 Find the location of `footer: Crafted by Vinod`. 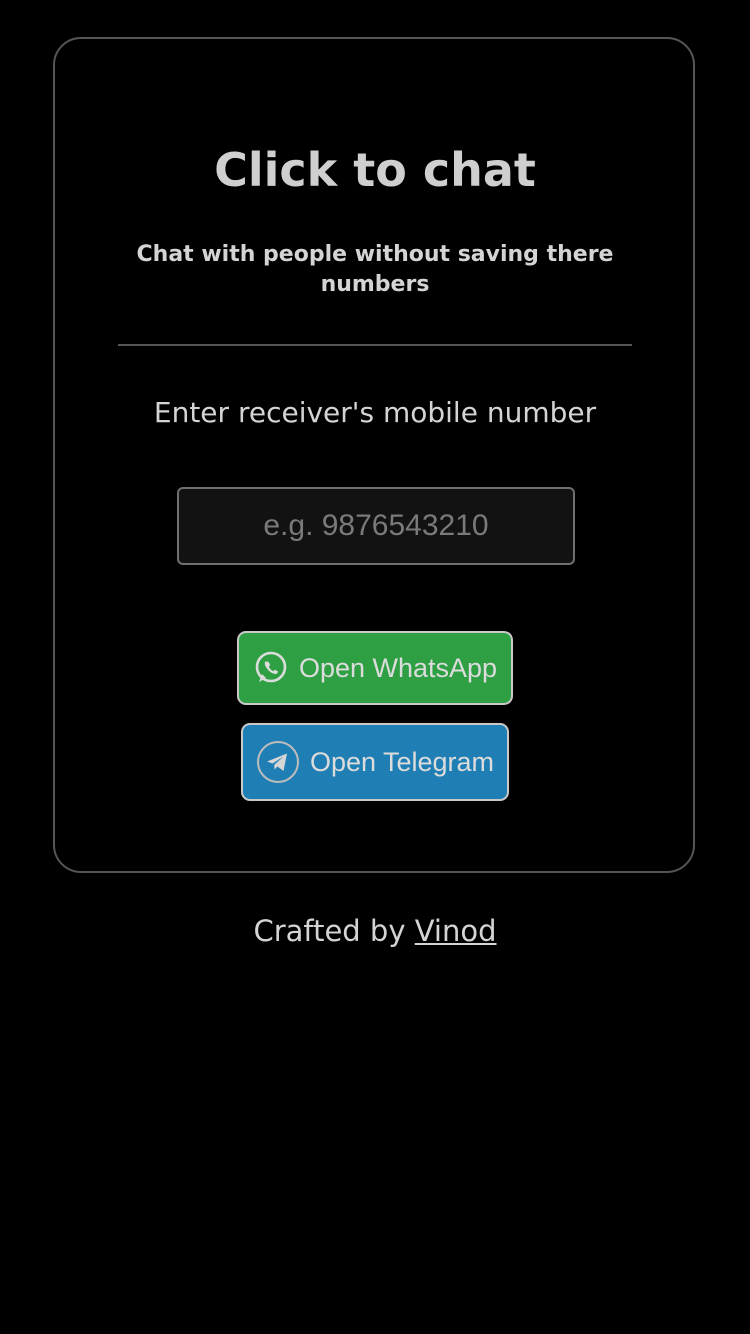

footer: Crafted by Vinod is located at coordinates (375, 931).